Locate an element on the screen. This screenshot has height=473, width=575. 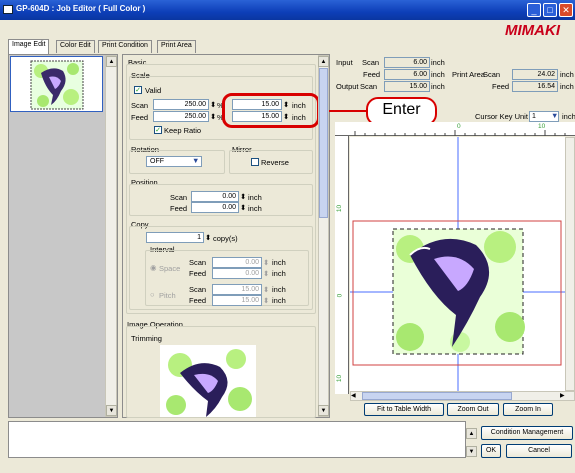
pitch-scan-label: Scan is located at coordinates (198, 289).